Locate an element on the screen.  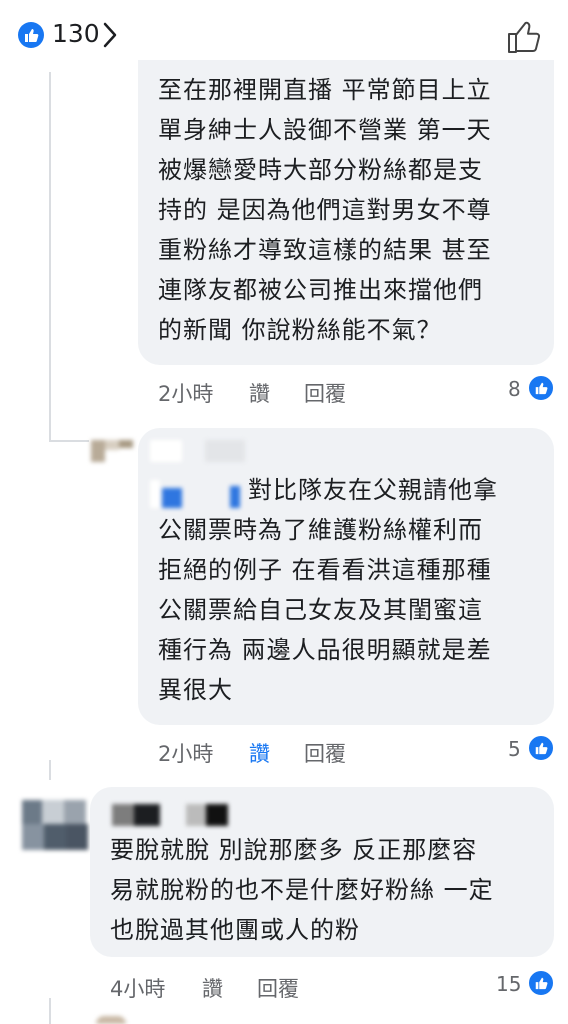
comment-line: 要脫就脫 別說那麼多 反正那麼容 is located at coordinates (294, 850).